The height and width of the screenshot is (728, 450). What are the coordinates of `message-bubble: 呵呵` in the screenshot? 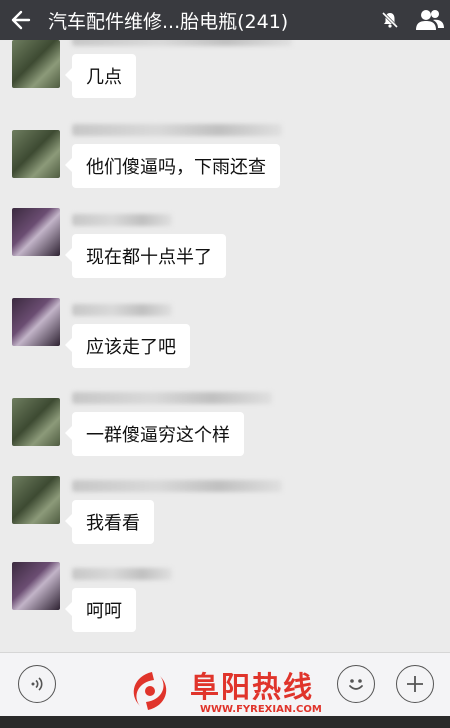 It's located at (100, 610).